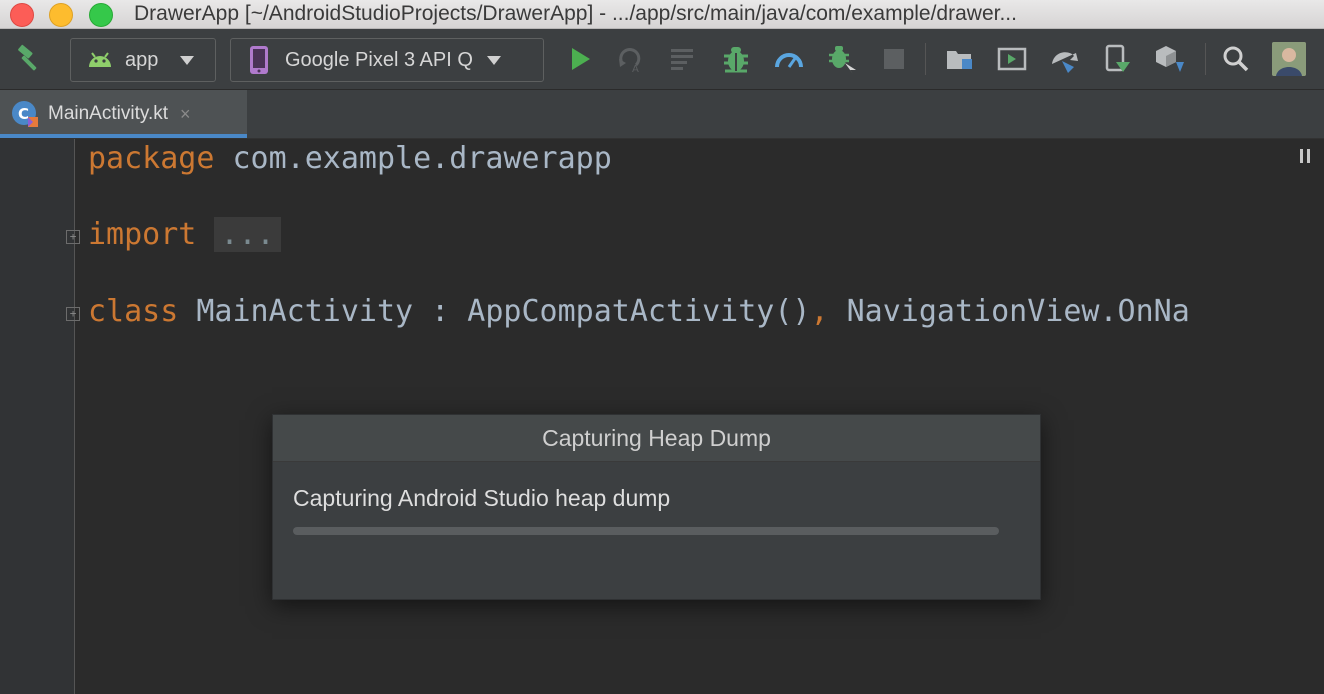  I want to click on editor-tab-bar: C MainActivity.kt ×, so click(662, 114).